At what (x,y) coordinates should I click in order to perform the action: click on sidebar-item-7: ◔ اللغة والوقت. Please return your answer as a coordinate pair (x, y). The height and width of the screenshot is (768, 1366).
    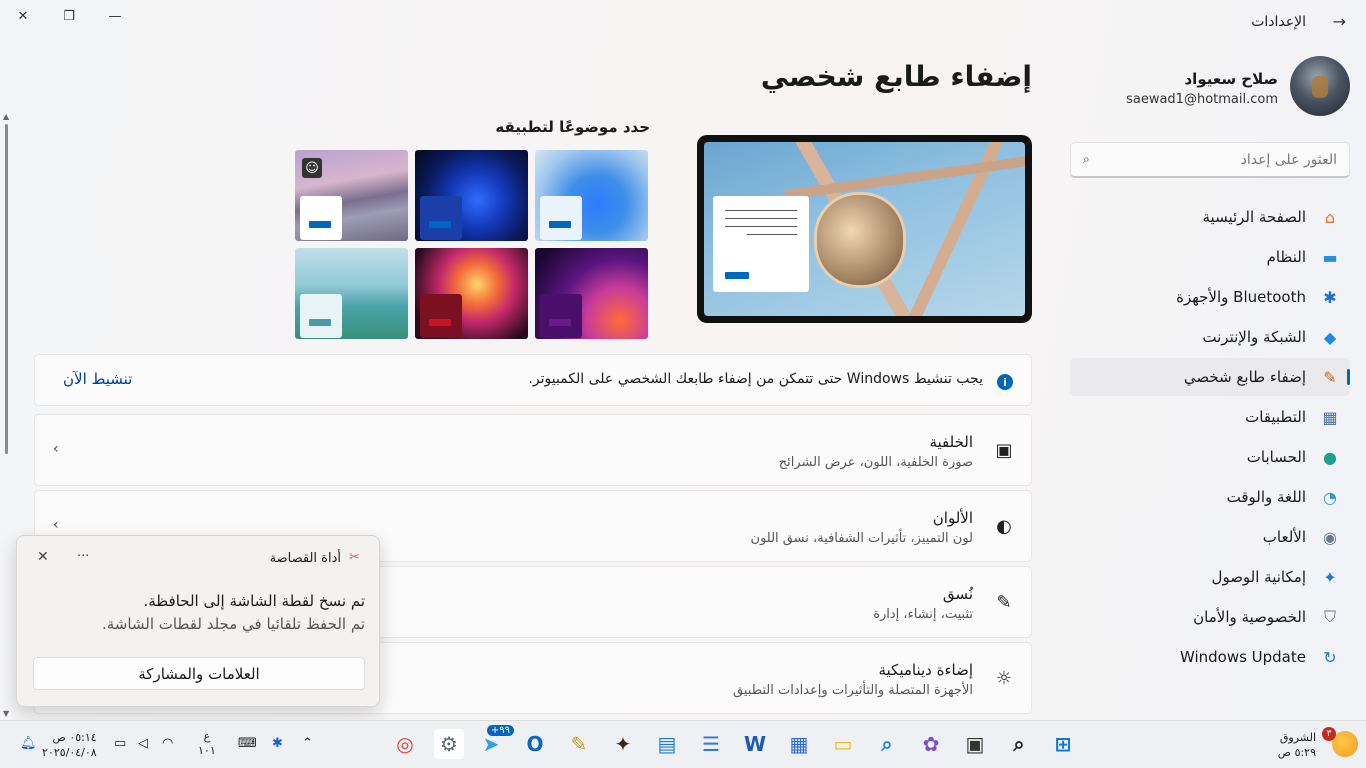
    Looking at the image, I should click on (1210, 497).